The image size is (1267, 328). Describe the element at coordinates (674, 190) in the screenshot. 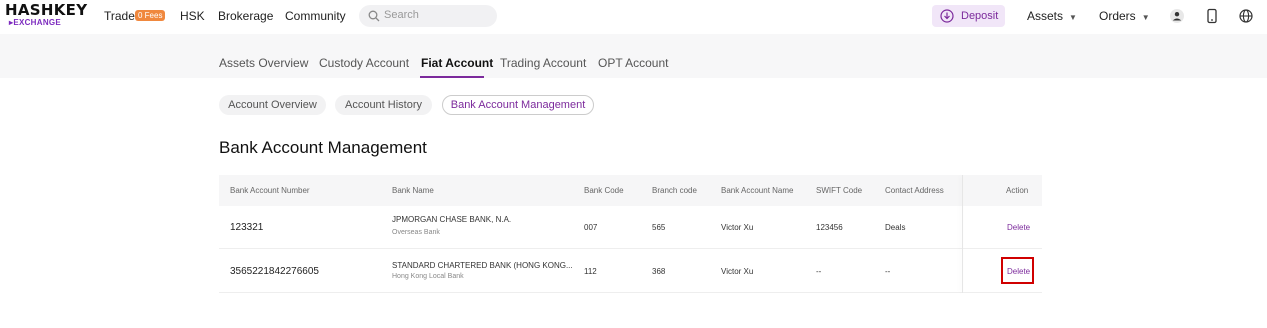

I see `col-branch-code: Branch code` at that location.